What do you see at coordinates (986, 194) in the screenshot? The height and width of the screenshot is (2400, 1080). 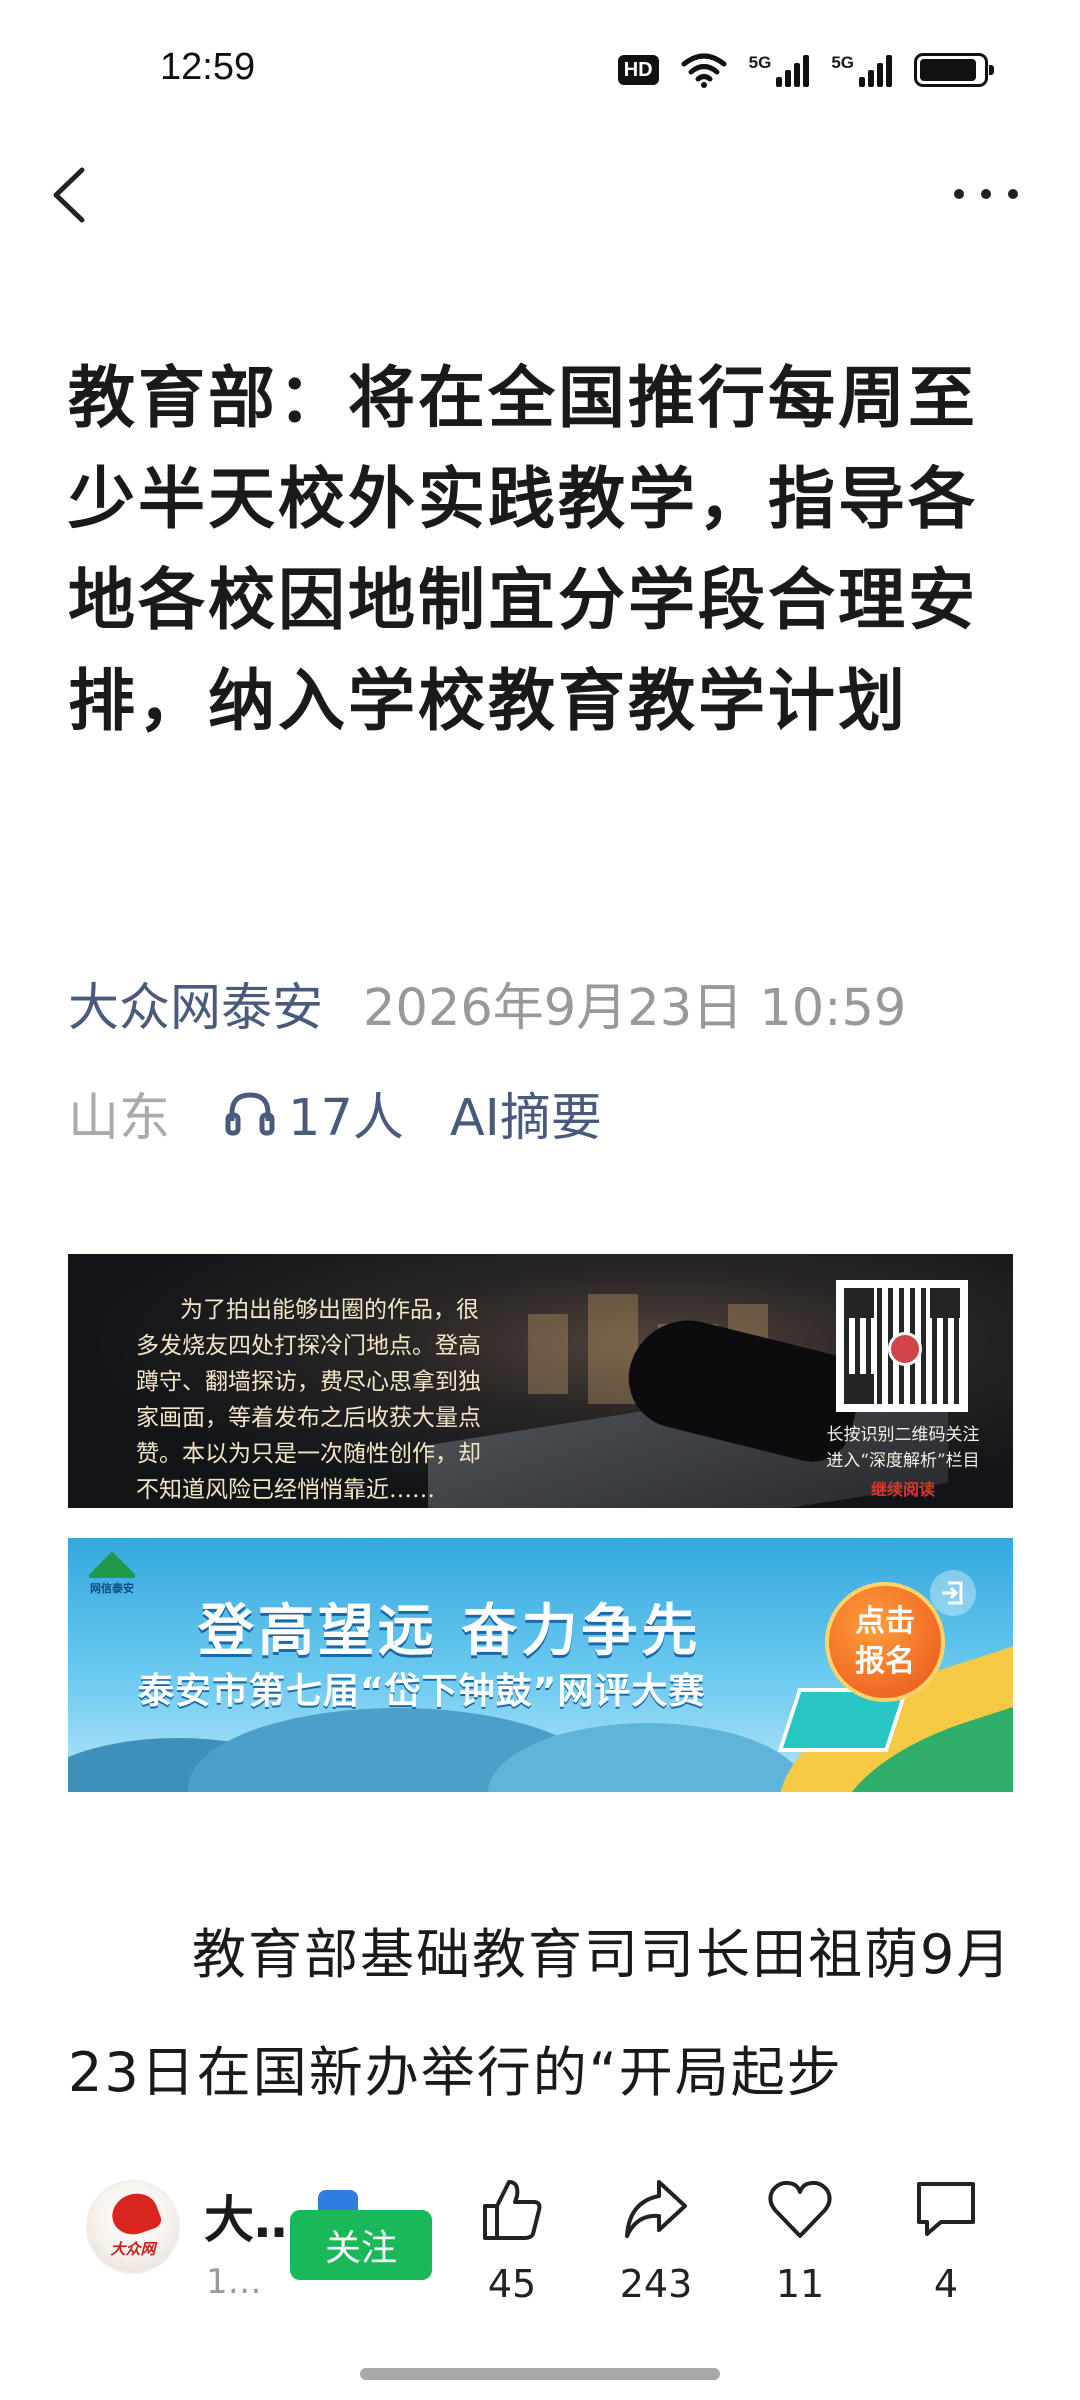 I see `more-options-button` at bounding box center [986, 194].